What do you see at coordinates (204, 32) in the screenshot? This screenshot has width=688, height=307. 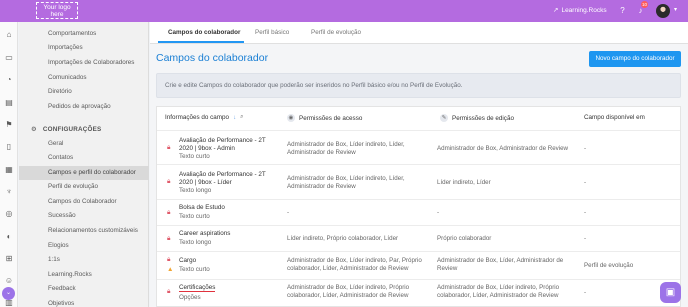 I see `tab-campos-colaborador: Campos do colaborador` at bounding box center [204, 32].